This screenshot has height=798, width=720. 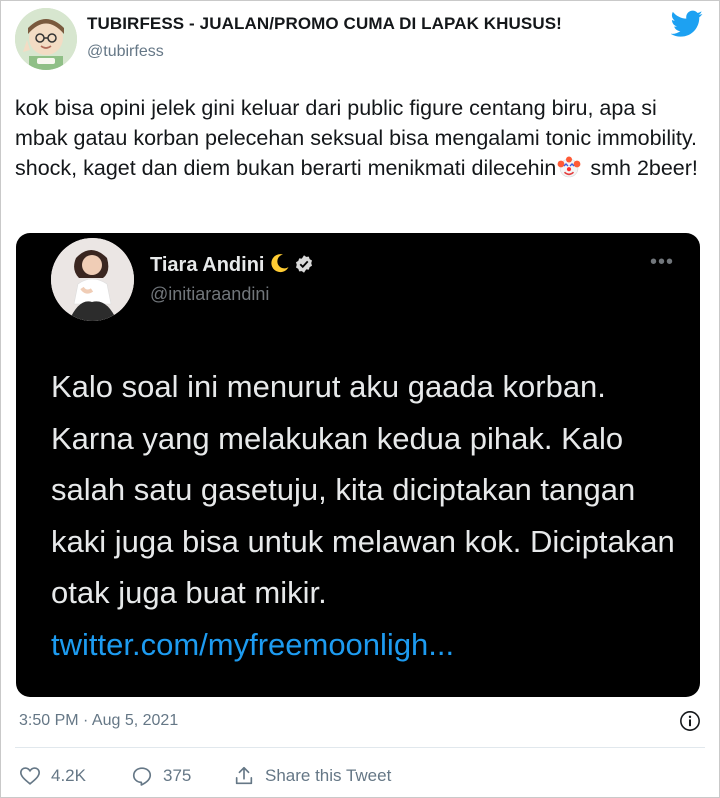 What do you see at coordinates (687, 24) in the screenshot?
I see `twitter-bird-icon` at bounding box center [687, 24].